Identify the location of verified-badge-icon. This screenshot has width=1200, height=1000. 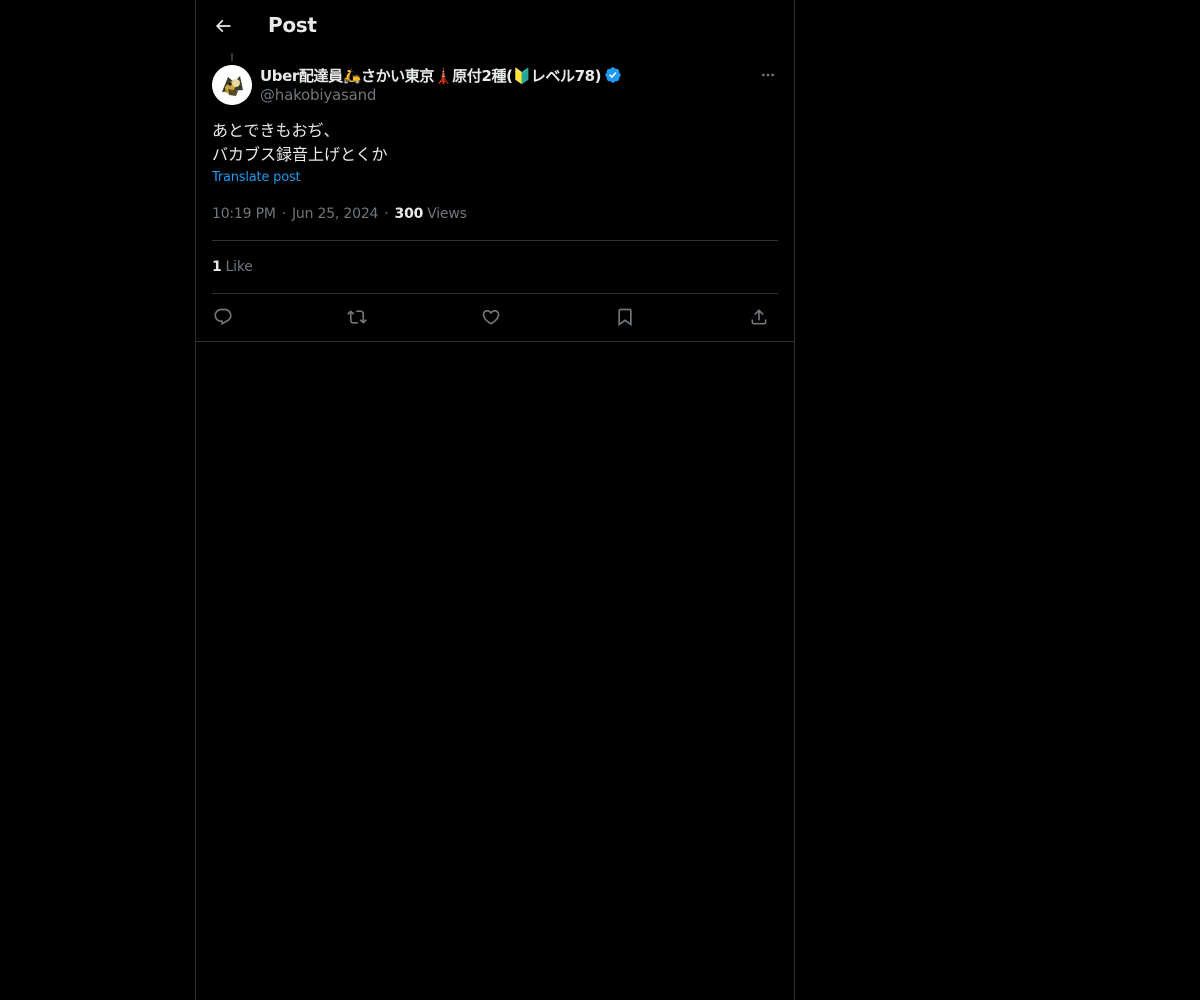
(613, 75).